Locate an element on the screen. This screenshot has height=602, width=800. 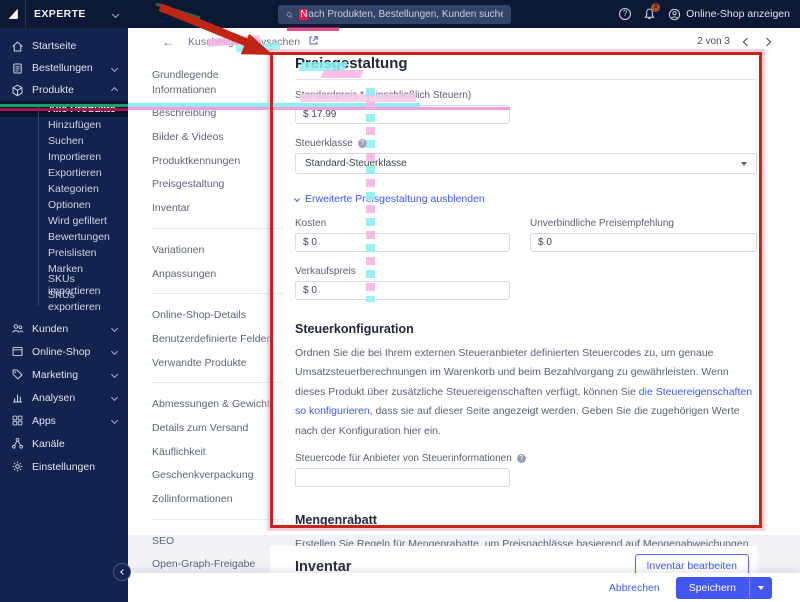
nav-online-shop-details: Online-Shop-Details is located at coordinates (217, 315).